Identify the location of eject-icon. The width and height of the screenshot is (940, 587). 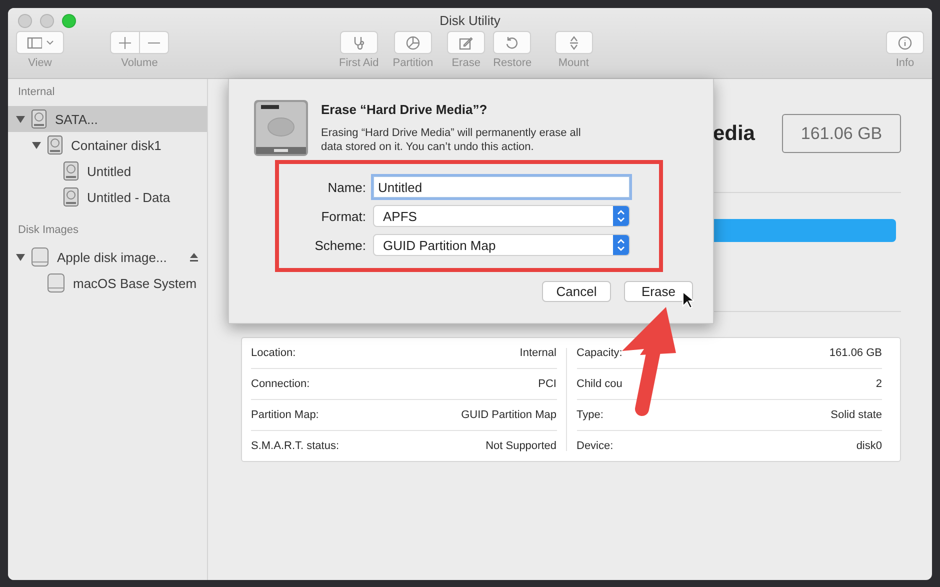
(194, 257).